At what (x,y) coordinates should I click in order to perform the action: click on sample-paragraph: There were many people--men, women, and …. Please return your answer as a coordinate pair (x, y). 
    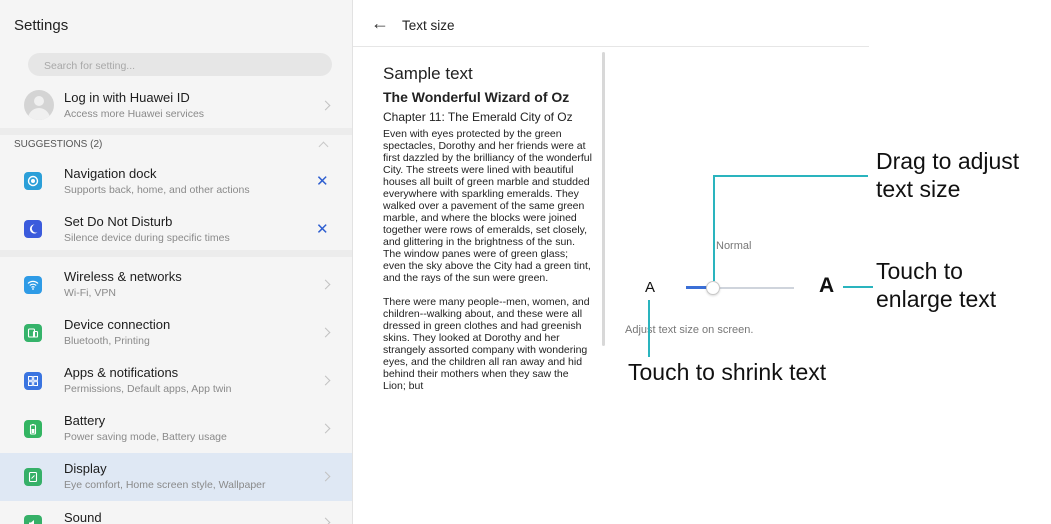
    Looking at the image, I should click on (486, 344).